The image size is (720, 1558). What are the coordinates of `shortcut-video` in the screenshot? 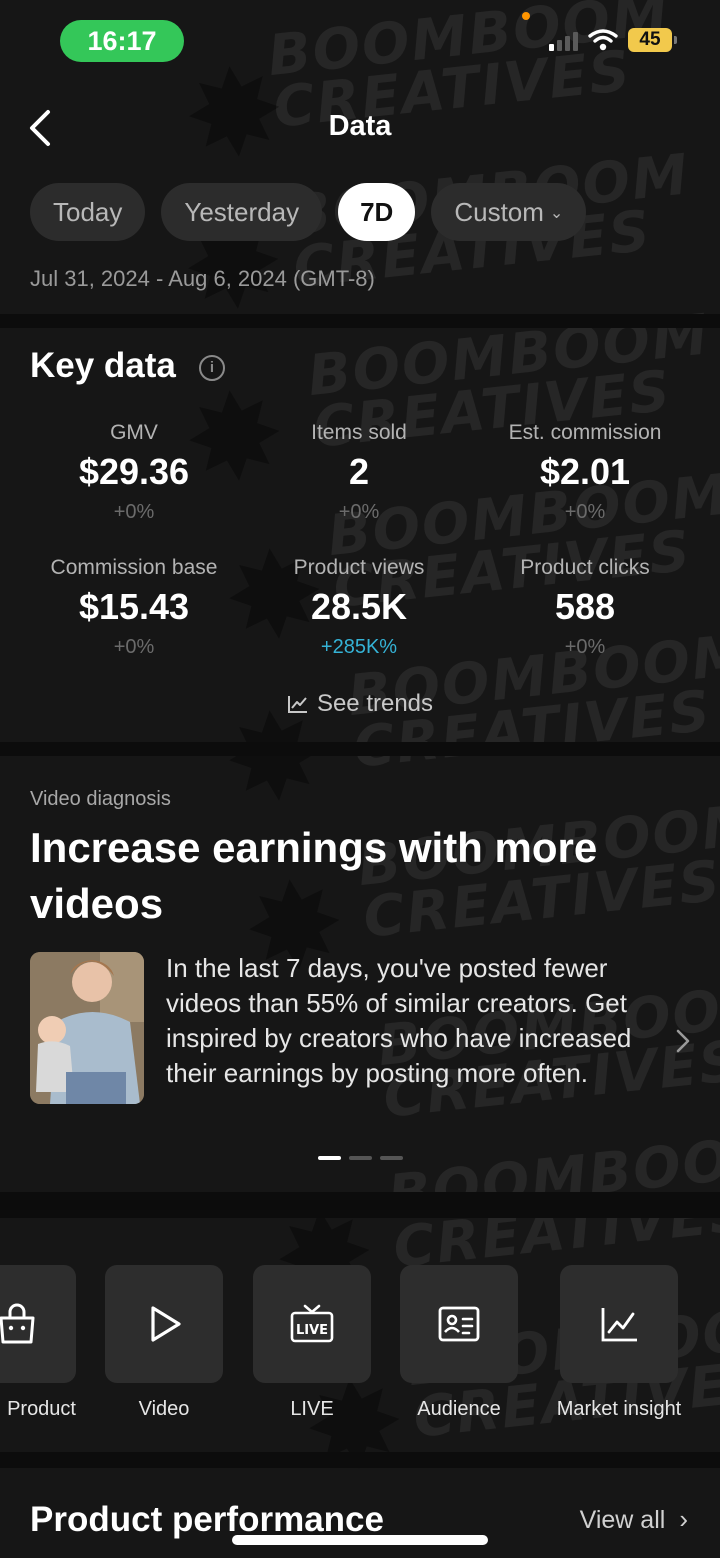 It's located at (164, 1324).